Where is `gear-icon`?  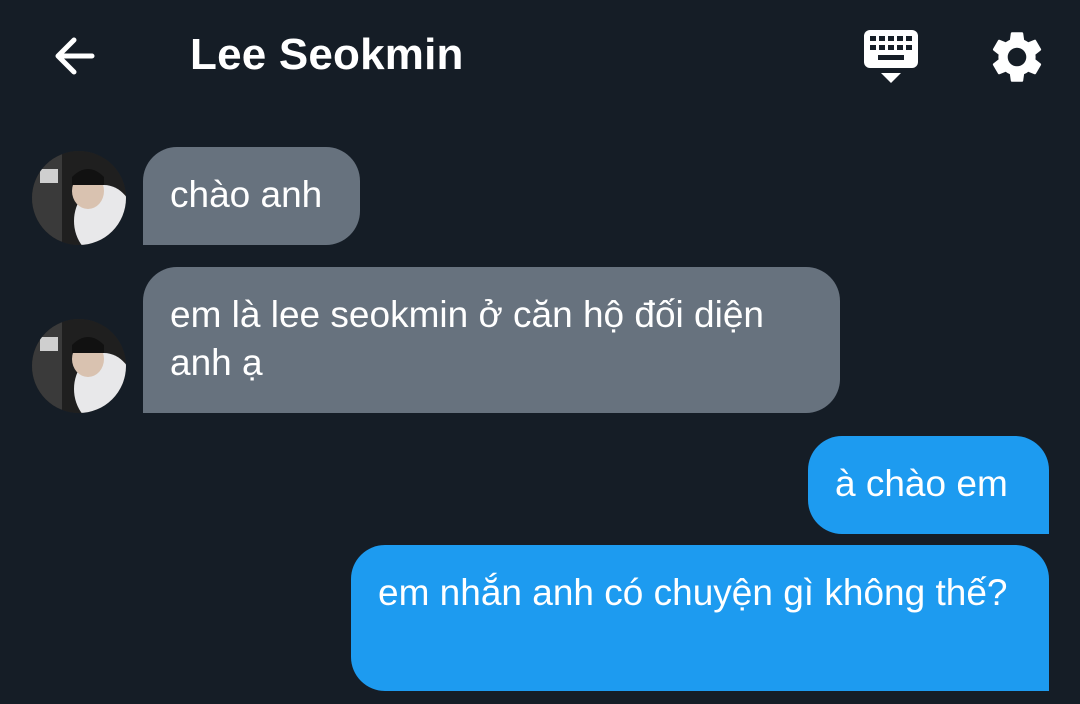 gear-icon is located at coordinates (1017, 57).